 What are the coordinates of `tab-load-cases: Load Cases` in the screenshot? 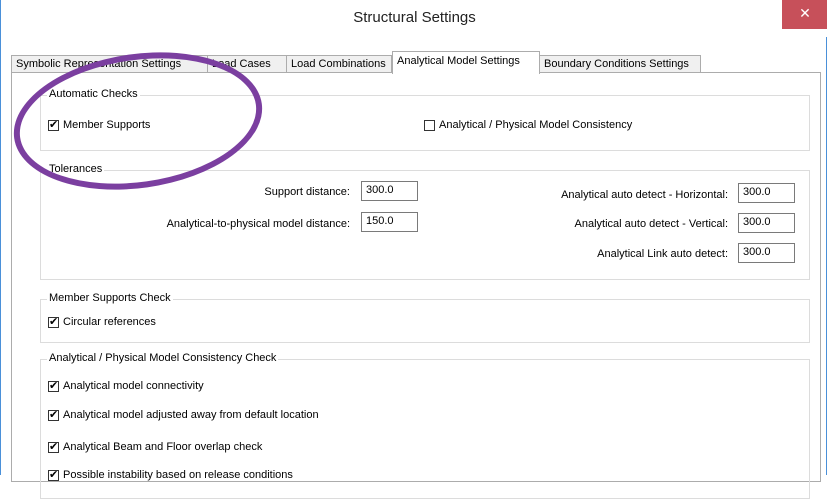 It's located at (247, 63).